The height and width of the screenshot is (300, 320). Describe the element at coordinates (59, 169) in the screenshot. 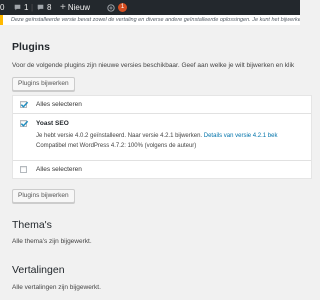

I see `select-all-label-bottom: Alles selecteren` at that location.